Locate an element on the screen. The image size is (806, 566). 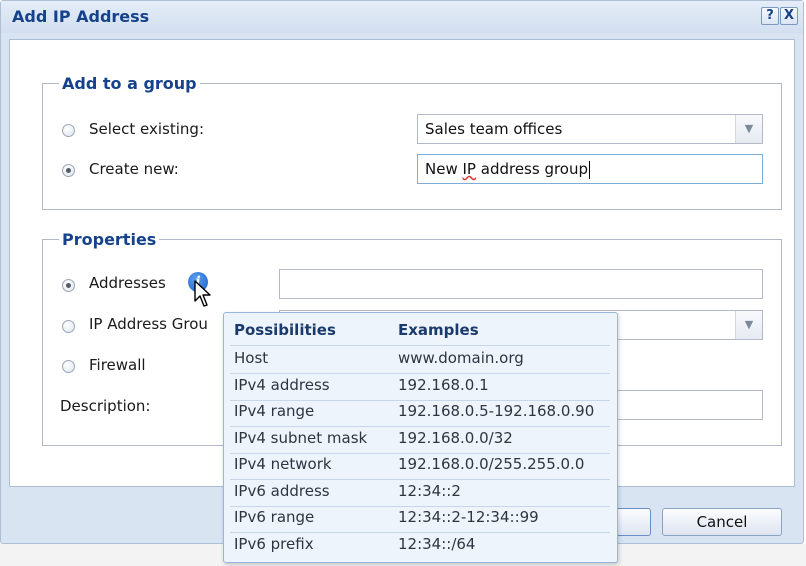
cancel-button-label: Cancel is located at coordinates (722, 522).